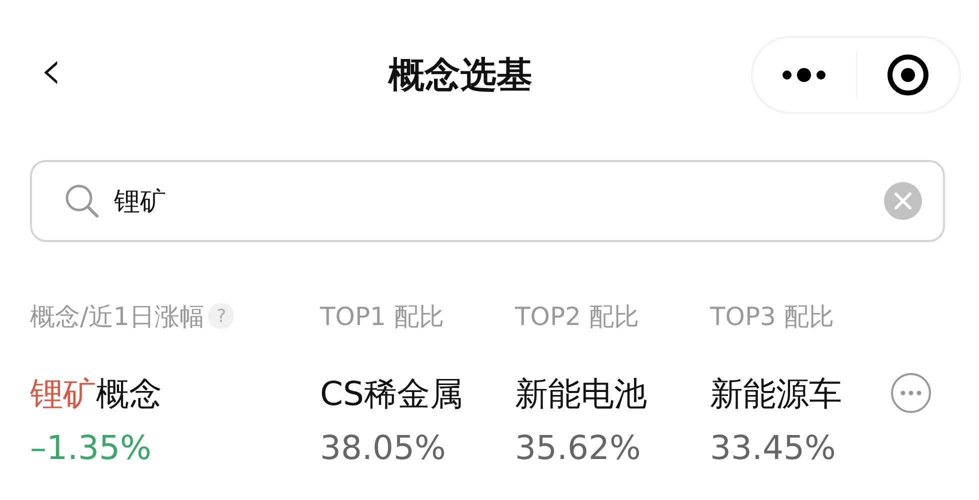  I want to click on column-header: TOP2 配比, so click(577, 316).